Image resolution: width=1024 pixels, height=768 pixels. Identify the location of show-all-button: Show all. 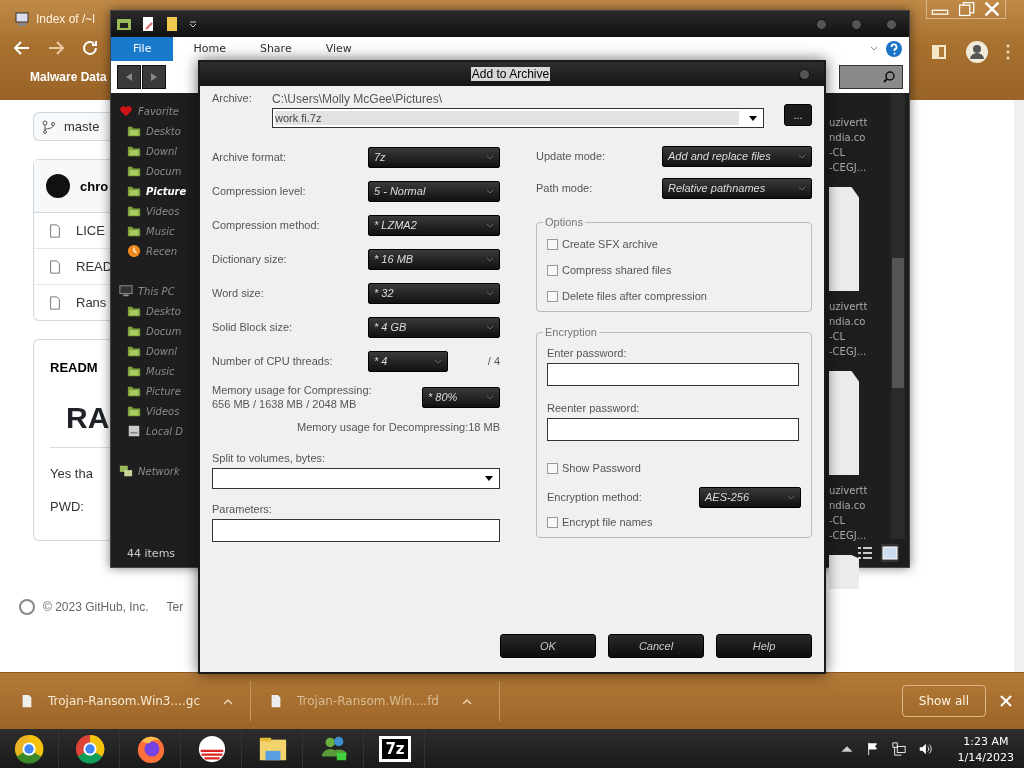
(943, 701).